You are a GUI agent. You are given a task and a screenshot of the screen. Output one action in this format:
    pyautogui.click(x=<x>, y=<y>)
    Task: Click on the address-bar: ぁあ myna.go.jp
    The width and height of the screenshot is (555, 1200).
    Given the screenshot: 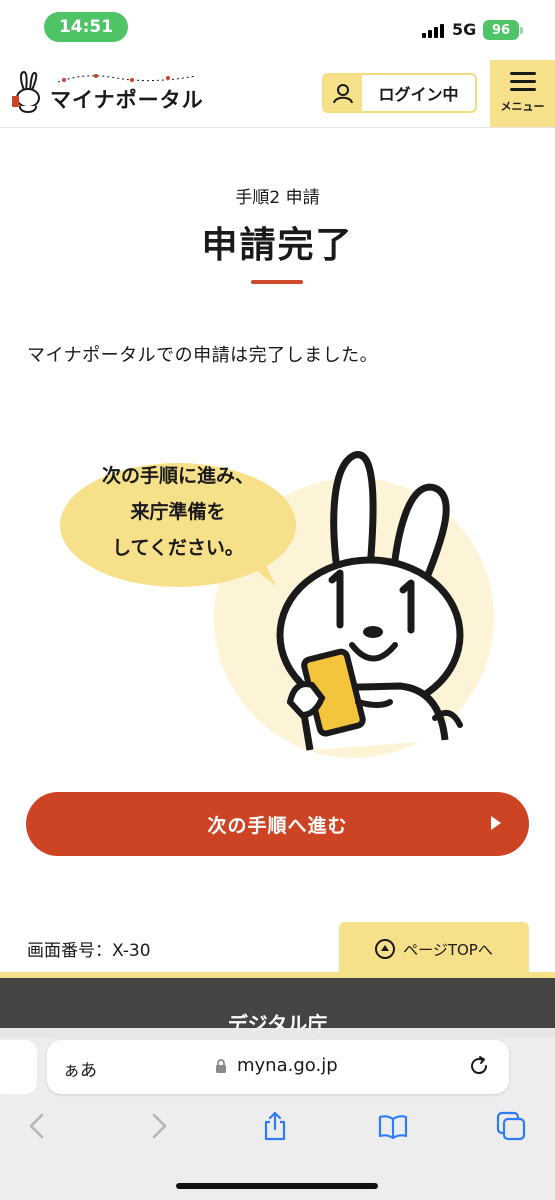 What is the action you would take?
    pyautogui.click(x=278, y=1067)
    